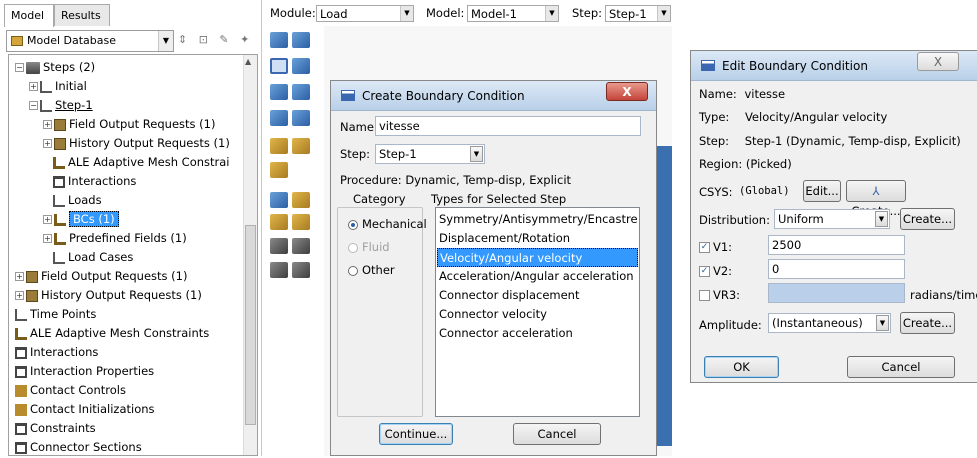 The width and height of the screenshot is (977, 458). I want to click on model-database-selector: Model Database ▼, so click(90, 41).